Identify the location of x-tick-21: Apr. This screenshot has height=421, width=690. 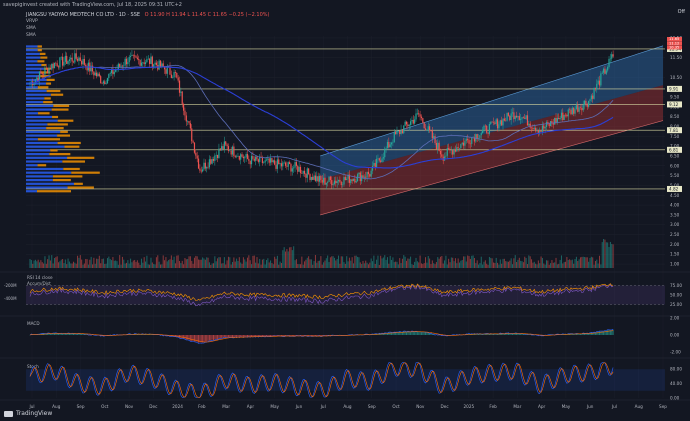
(542, 406).